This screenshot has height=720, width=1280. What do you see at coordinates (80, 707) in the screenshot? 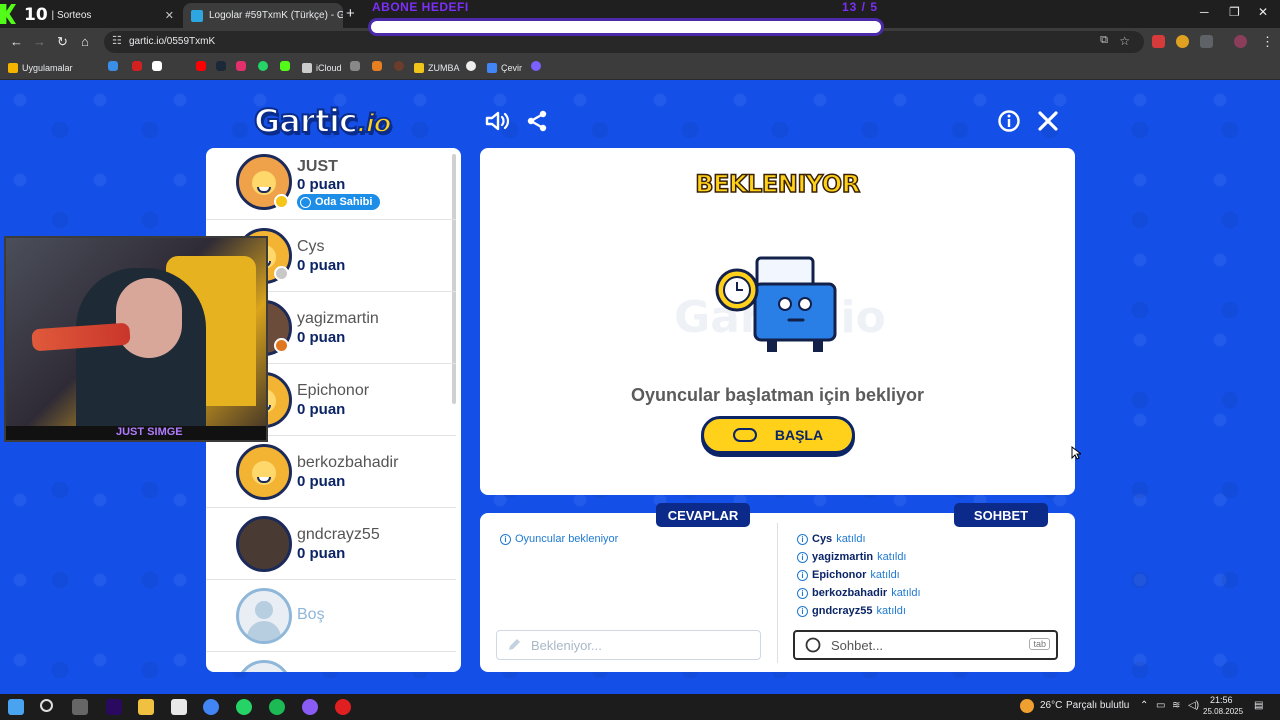
I see `task-view-icon` at bounding box center [80, 707].